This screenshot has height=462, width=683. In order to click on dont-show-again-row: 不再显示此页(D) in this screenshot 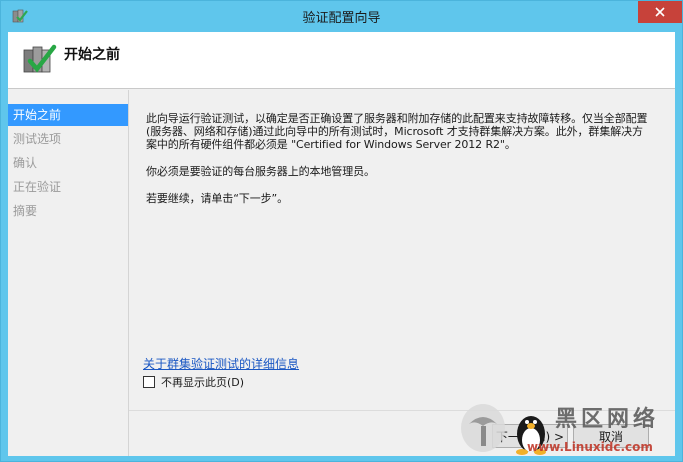, I will do `click(193, 382)`.